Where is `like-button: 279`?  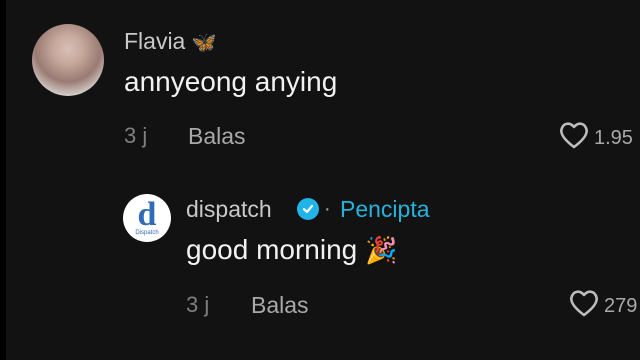
like-button: 279 is located at coordinates (602, 306).